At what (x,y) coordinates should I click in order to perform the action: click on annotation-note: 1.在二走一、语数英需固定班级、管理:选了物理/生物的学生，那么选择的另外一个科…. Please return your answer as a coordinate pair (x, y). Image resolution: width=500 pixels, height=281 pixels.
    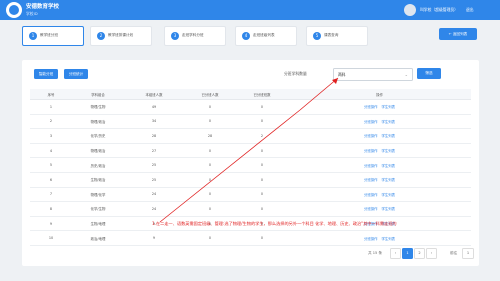
    Looking at the image, I should click on (274, 223).